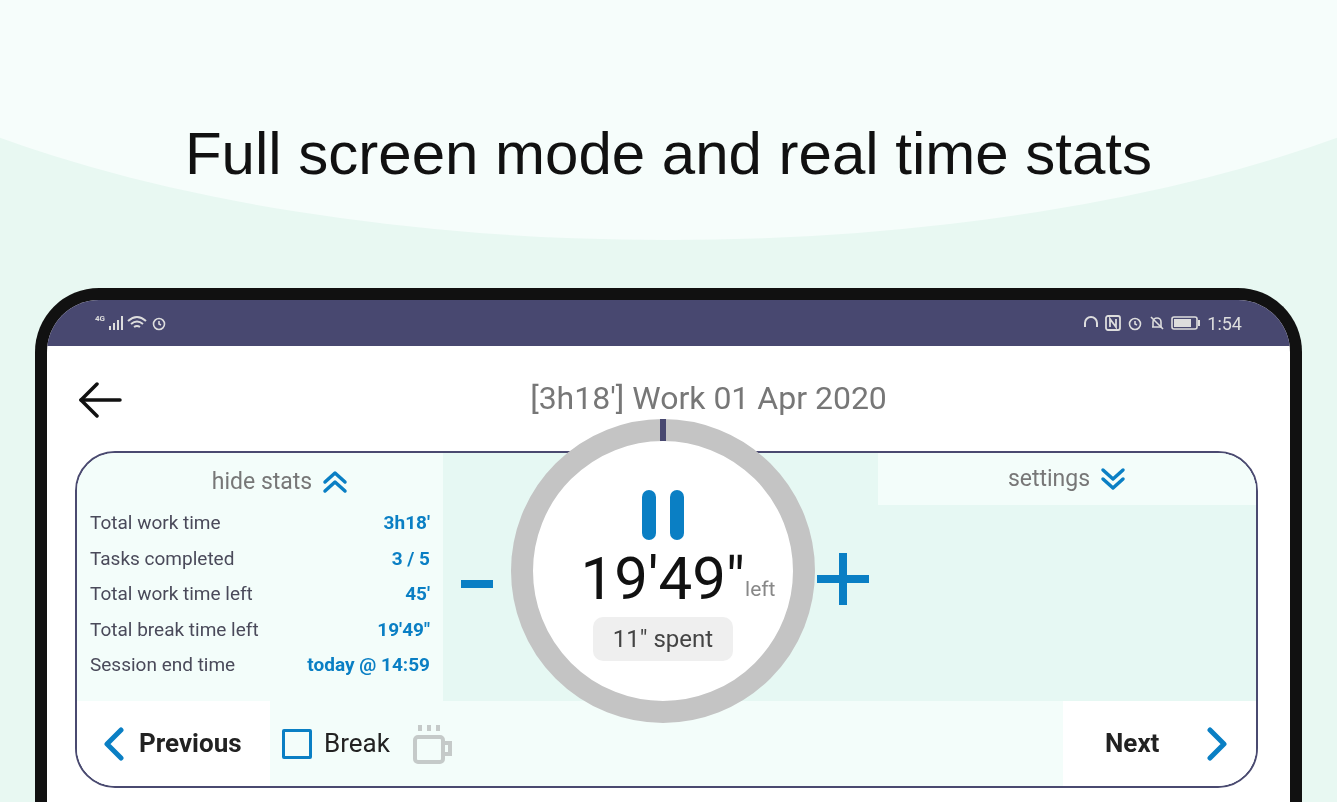 Image resolution: width=1337 pixels, height=802 pixels. I want to click on time-spent-badge: 11" spent, so click(663, 639).